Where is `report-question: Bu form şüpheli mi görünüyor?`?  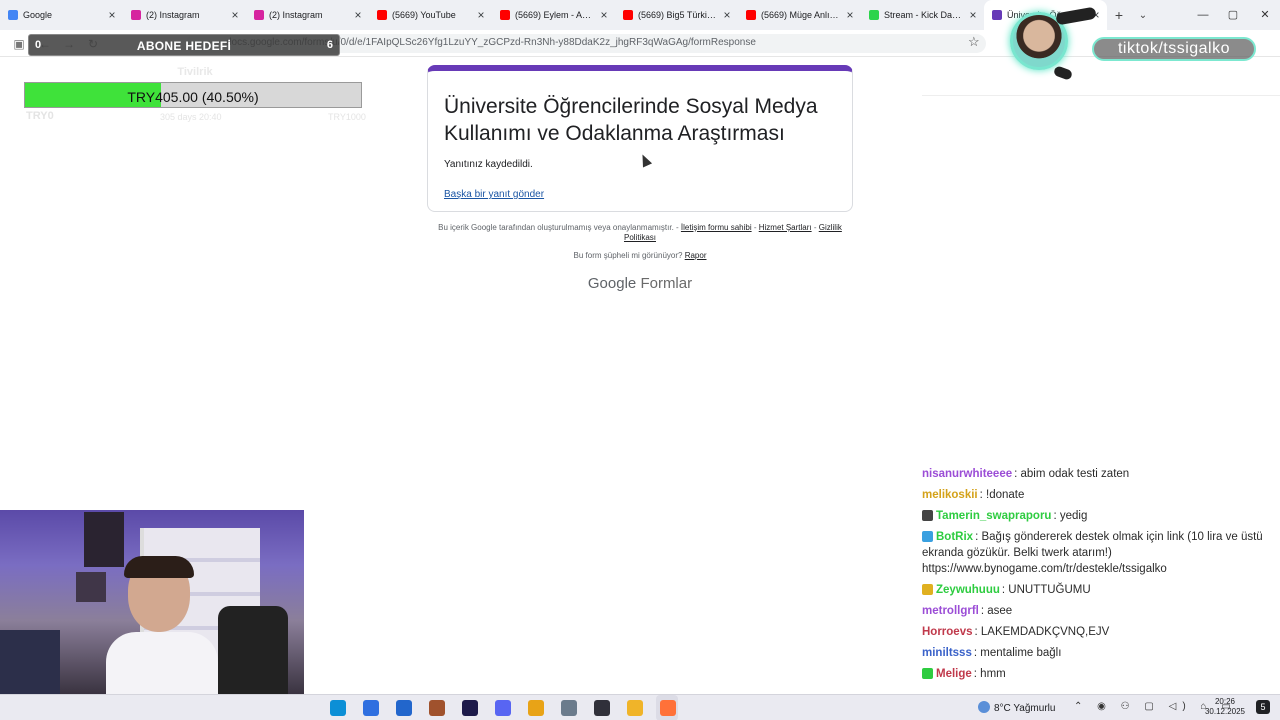
report-question: Bu form şüpheli mi görünüyor? is located at coordinates (629, 255).